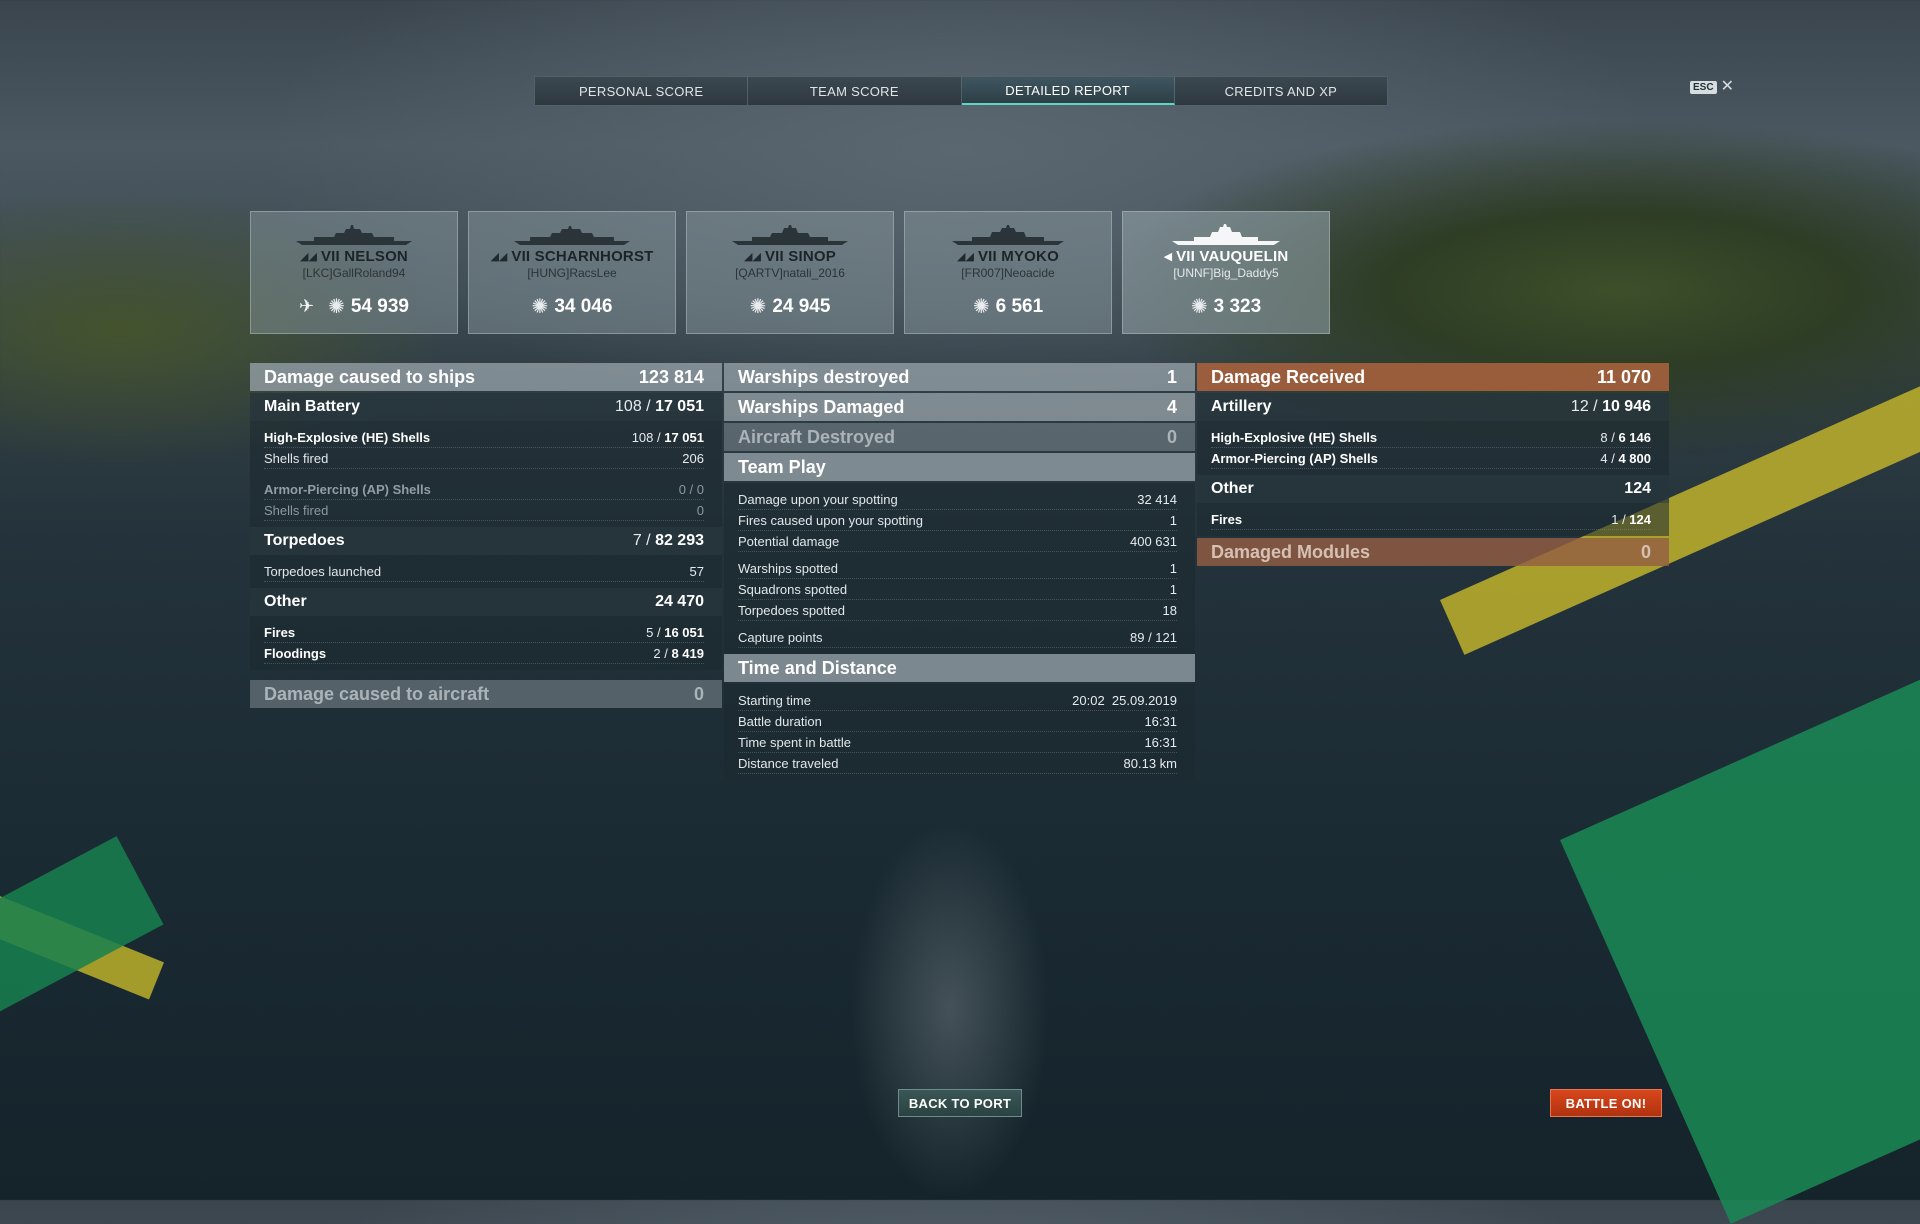 The height and width of the screenshot is (1224, 1920). I want to click on player-name: [LKC]GallRoland94, so click(354, 273).